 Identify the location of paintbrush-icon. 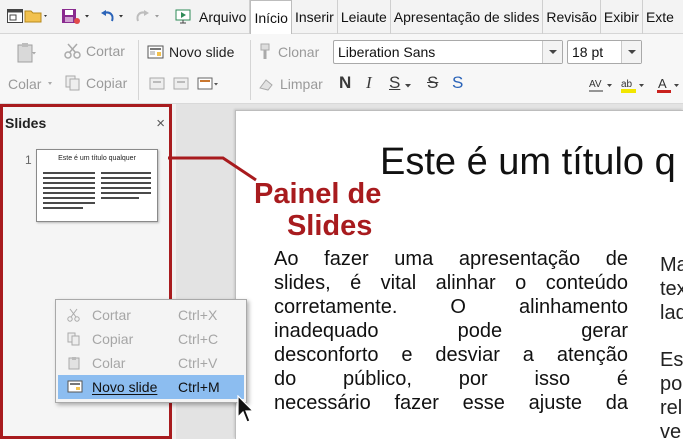
(265, 51).